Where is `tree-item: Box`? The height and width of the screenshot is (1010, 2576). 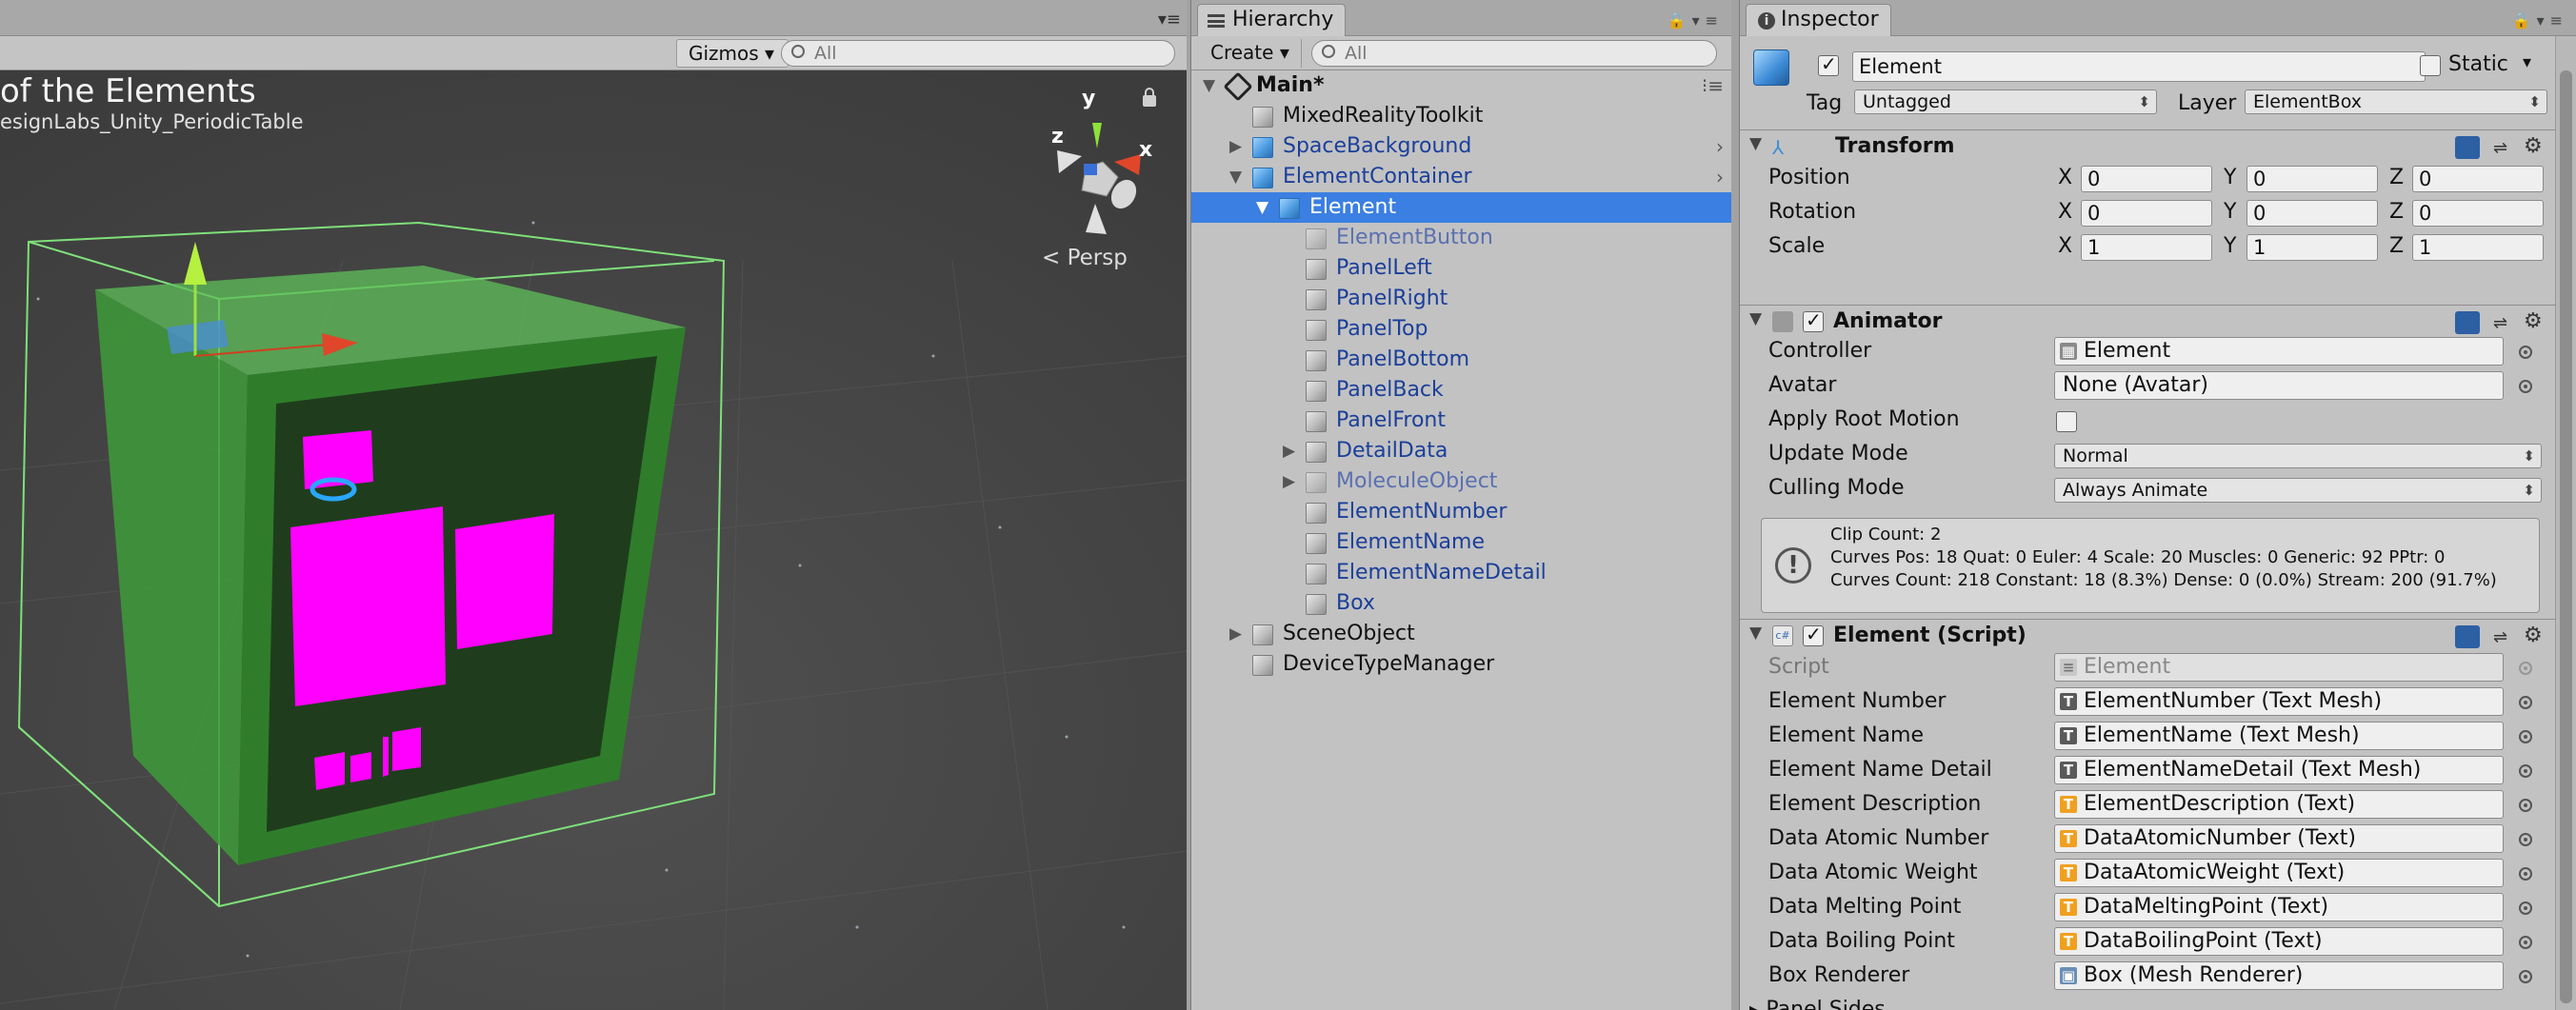 tree-item: Box is located at coordinates (1461, 603).